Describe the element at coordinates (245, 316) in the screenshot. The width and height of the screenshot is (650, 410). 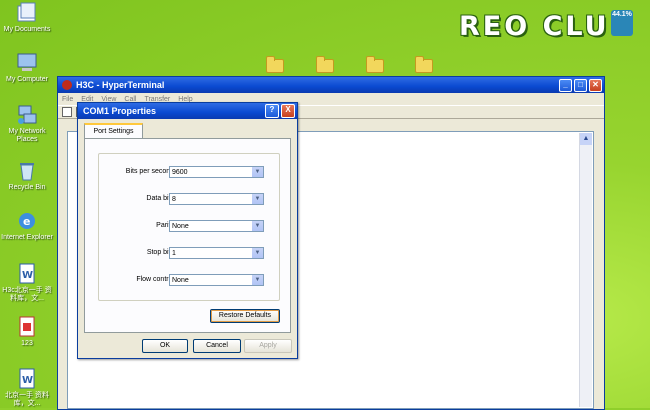
I see `restore-defaults-button: Restore Defaults` at that location.